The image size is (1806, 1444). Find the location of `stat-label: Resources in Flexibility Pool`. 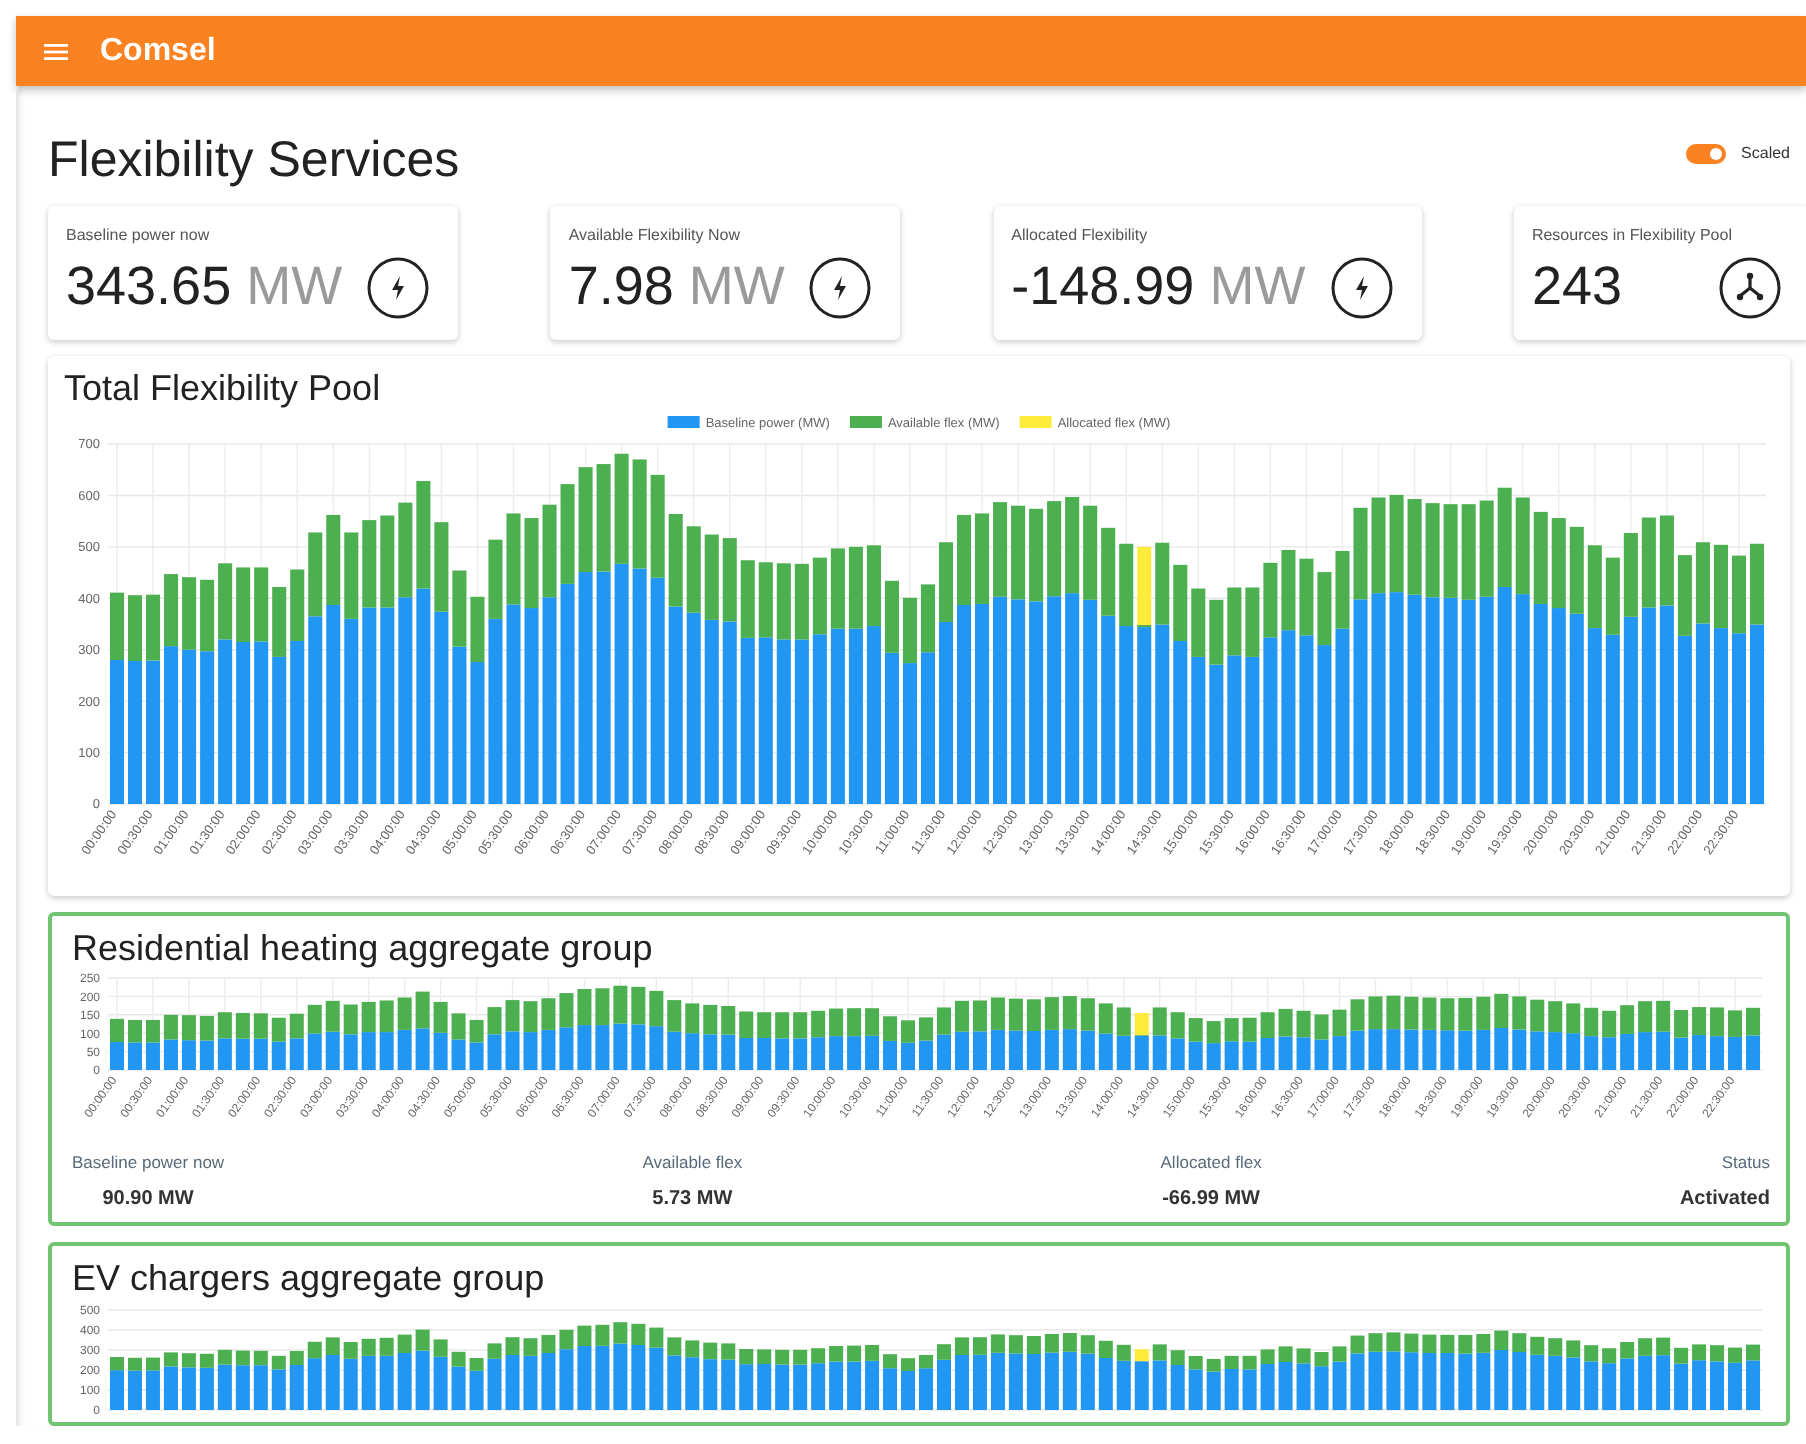

stat-label: Resources in Flexibility Pool is located at coordinates (1632, 236).